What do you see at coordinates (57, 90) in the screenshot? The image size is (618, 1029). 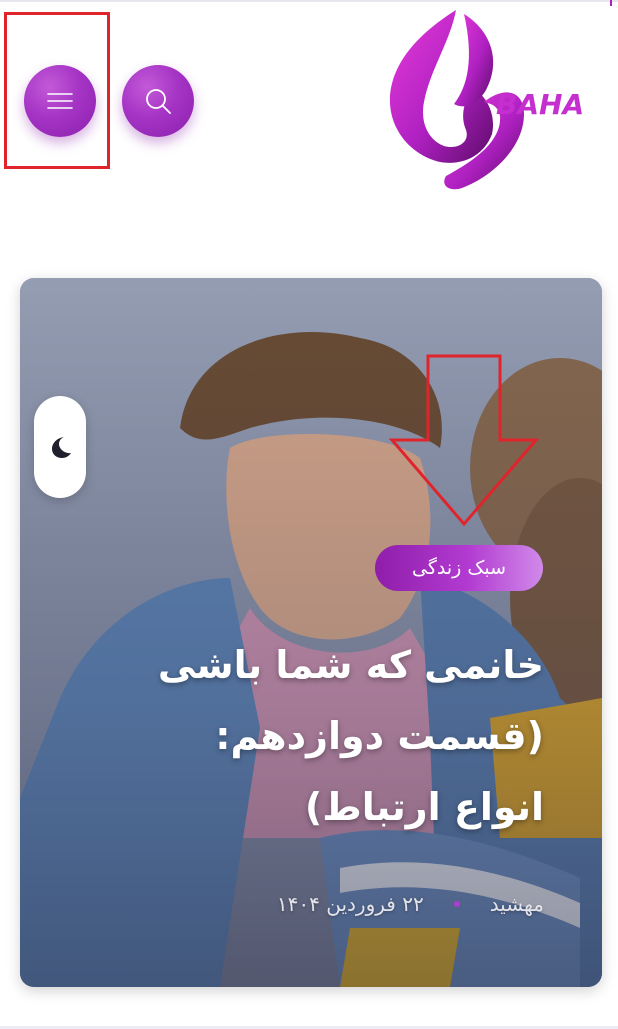 I see `menu-highlight-box` at bounding box center [57, 90].